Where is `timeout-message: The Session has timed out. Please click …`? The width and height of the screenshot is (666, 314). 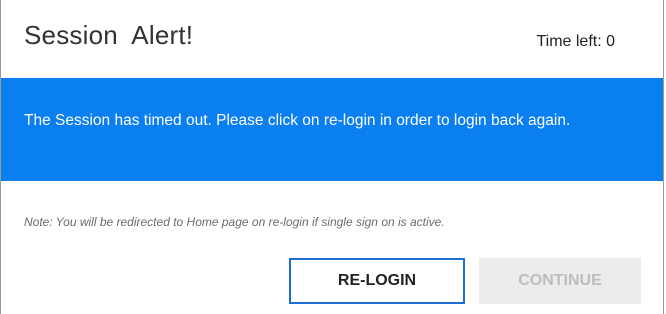
timeout-message: The Session has timed out. Please click … is located at coordinates (297, 120).